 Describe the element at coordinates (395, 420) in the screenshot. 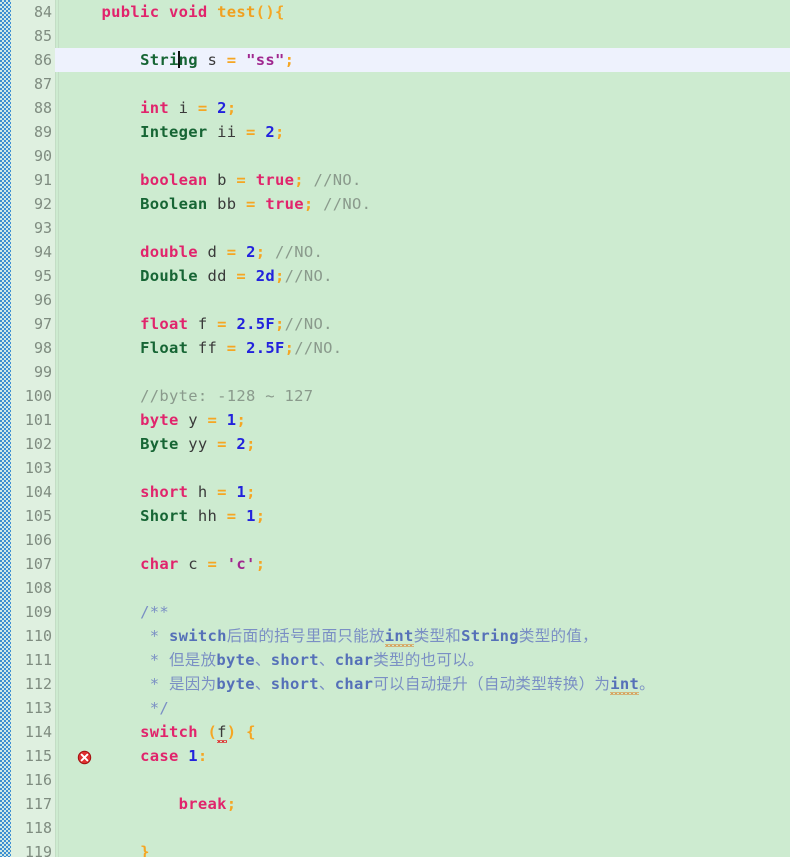

I see `code-line: 101 byte y = 1;` at that location.